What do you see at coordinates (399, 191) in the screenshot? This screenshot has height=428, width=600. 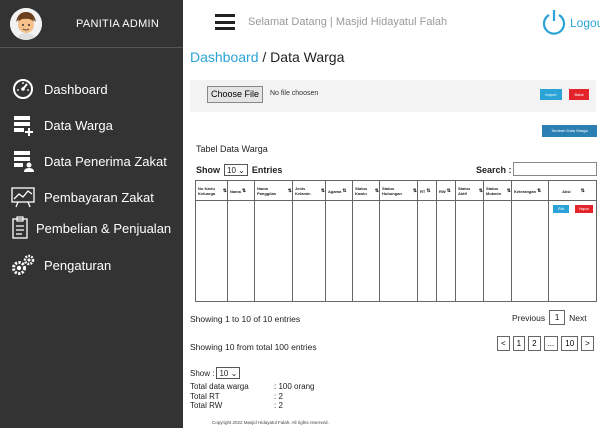 I see `th-status-hubungan: Status Hubungan ⇅` at bounding box center [399, 191].